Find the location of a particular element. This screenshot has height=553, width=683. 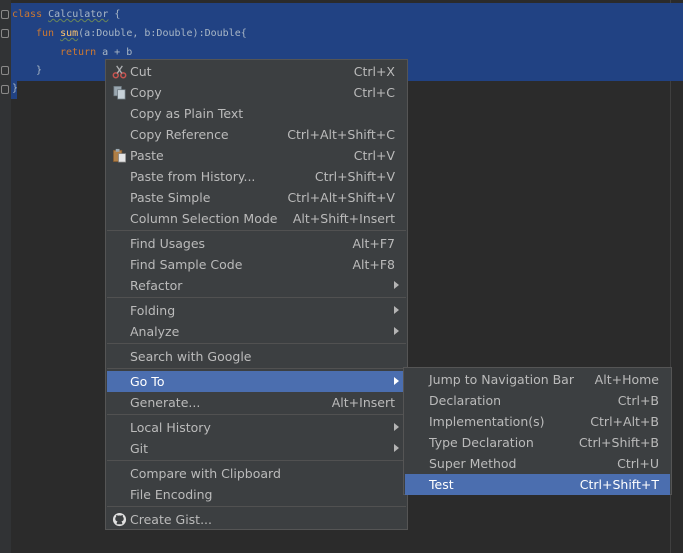

menu-item-shortcut: Ctrl+C is located at coordinates (374, 92).